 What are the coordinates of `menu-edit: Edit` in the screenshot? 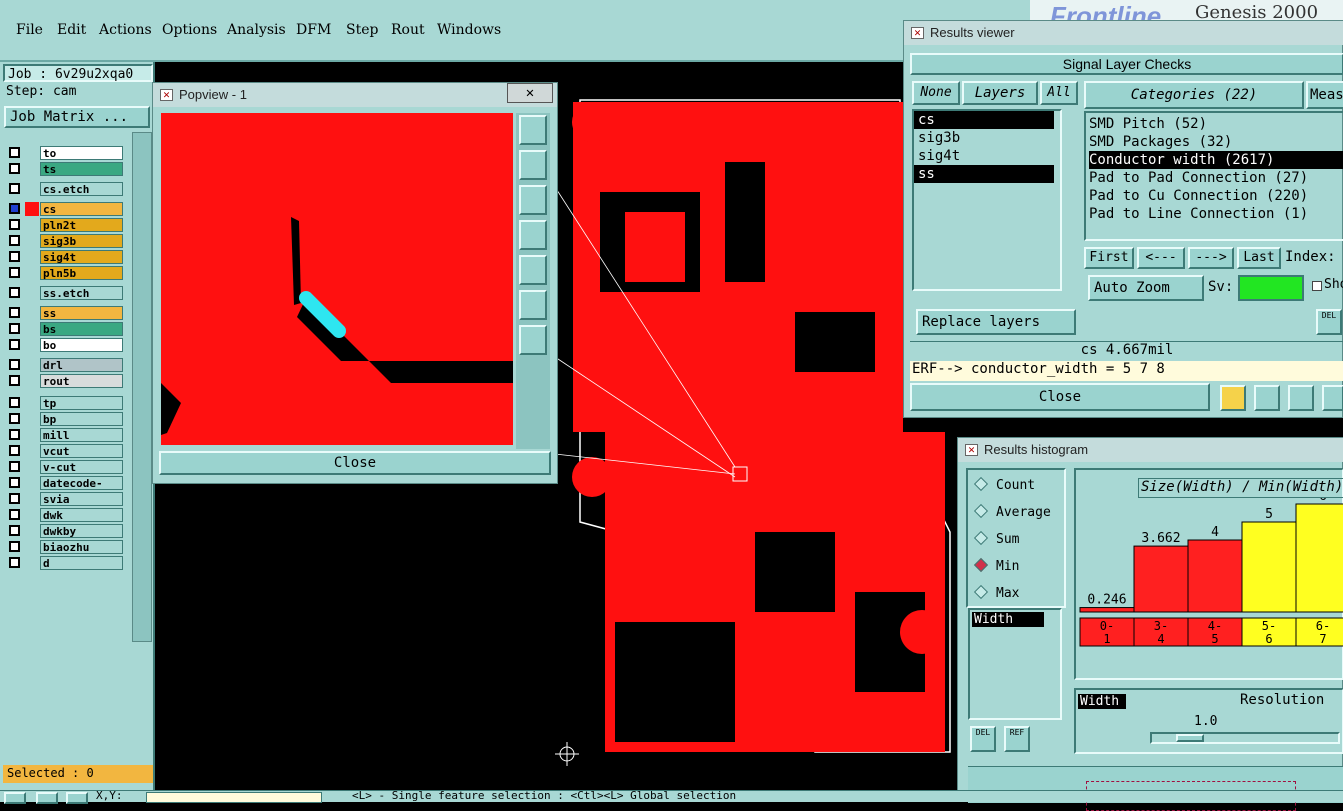 It's located at (71, 30).